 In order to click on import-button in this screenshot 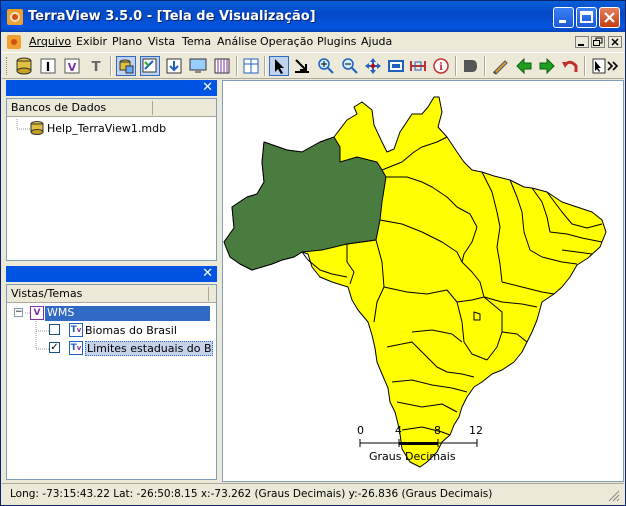, I will do `click(174, 66)`.